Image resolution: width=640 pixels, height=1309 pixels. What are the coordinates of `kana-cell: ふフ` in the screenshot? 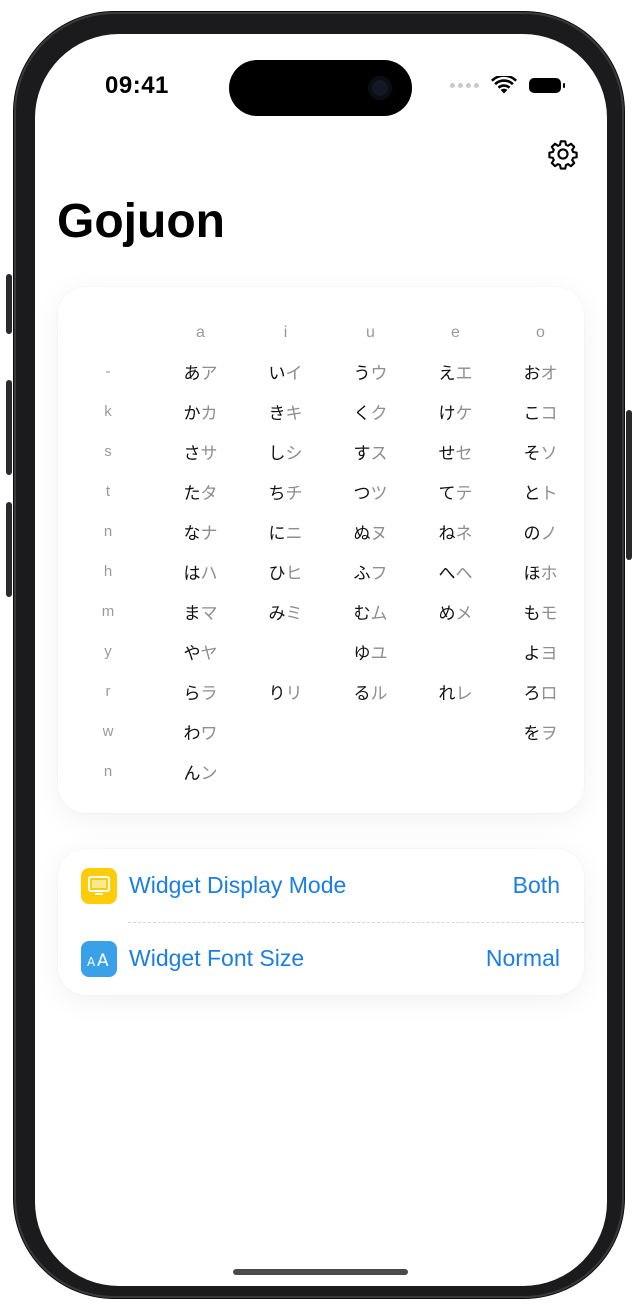 It's located at (370, 571).